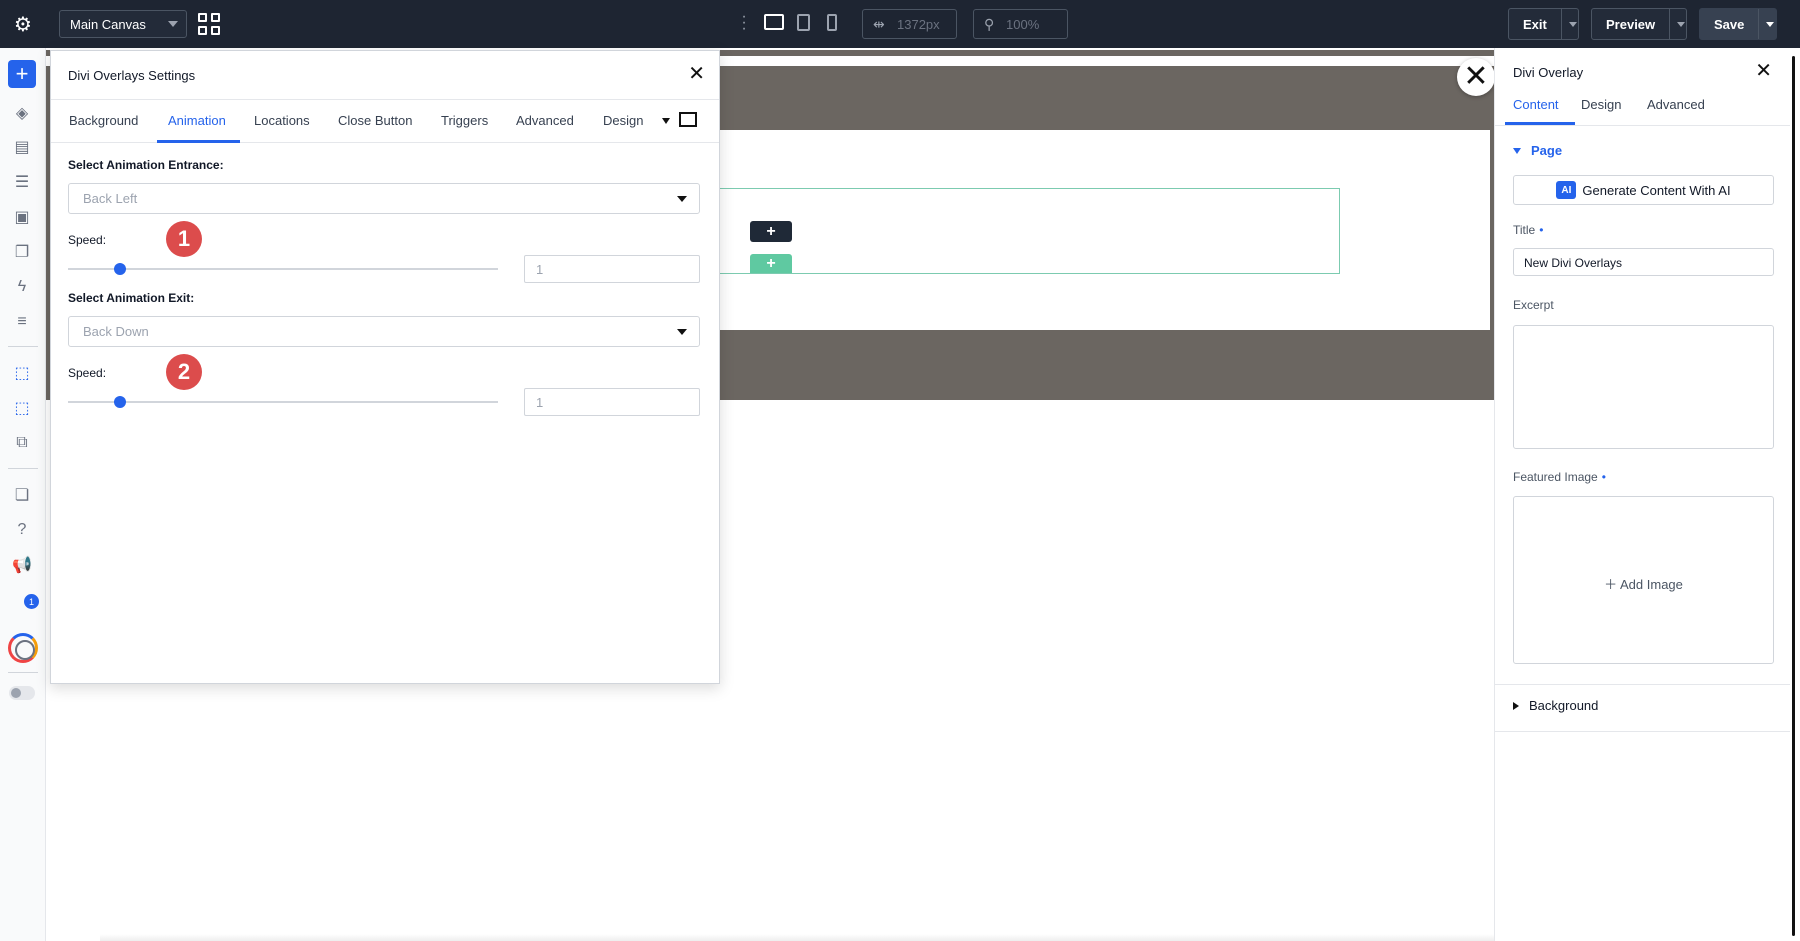 This screenshot has width=1800, height=941. Describe the element at coordinates (774, 22) in the screenshot. I see `desktop-view-icon` at that location.